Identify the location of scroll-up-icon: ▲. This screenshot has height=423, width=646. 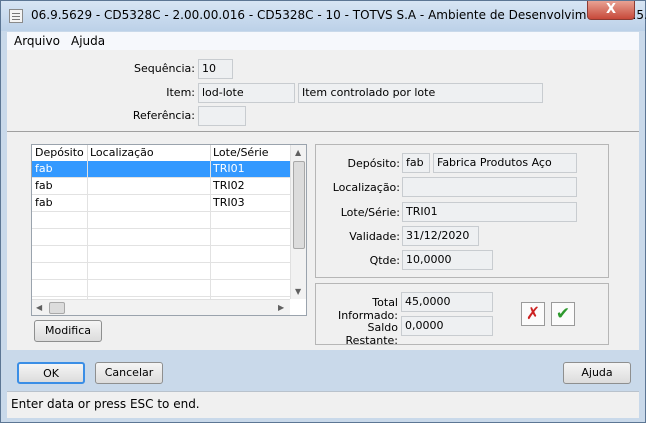
(298, 152).